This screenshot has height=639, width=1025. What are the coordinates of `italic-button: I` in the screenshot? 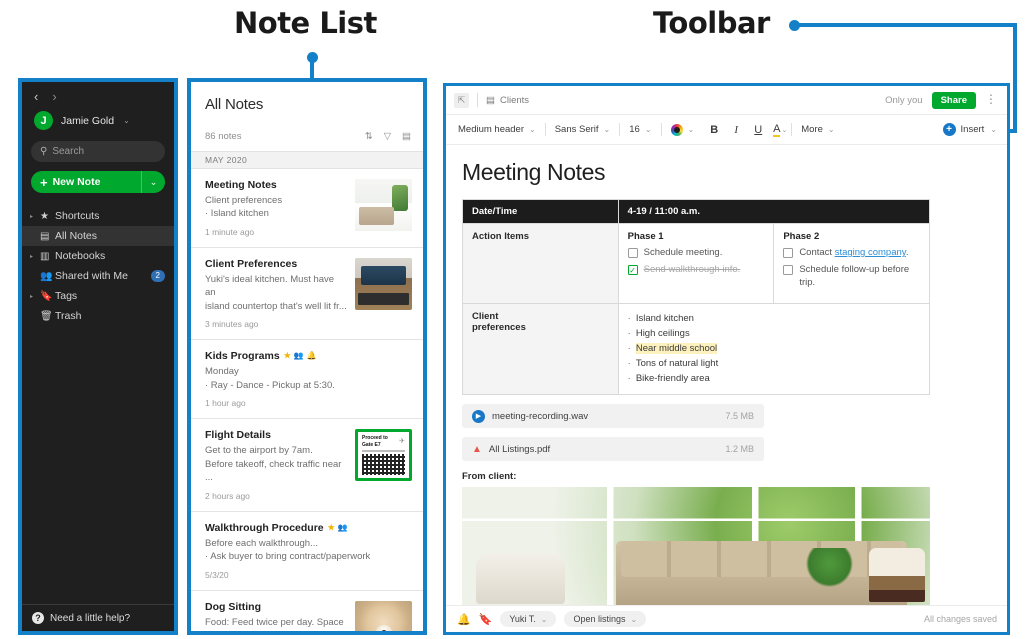 It's located at (736, 130).